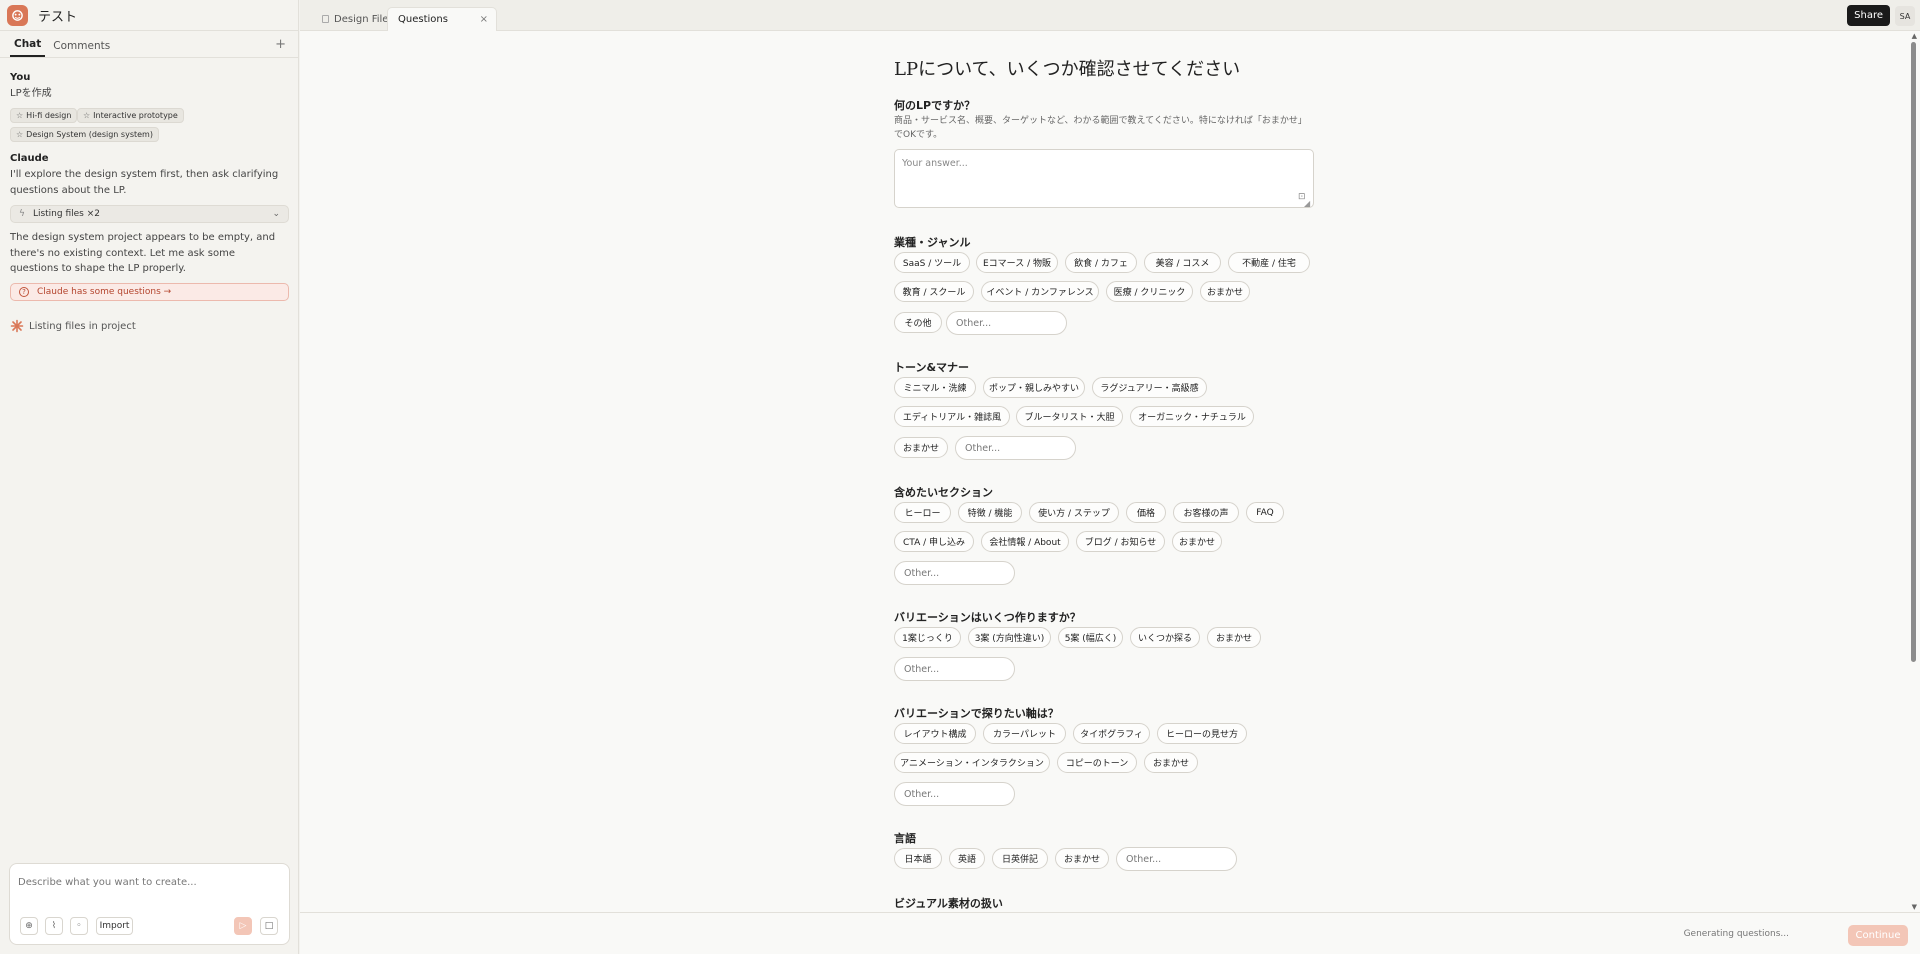 The height and width of the screenshot is (954, 1920). I want to click on option-chip: SaaS / ツール, so click(932, 262).